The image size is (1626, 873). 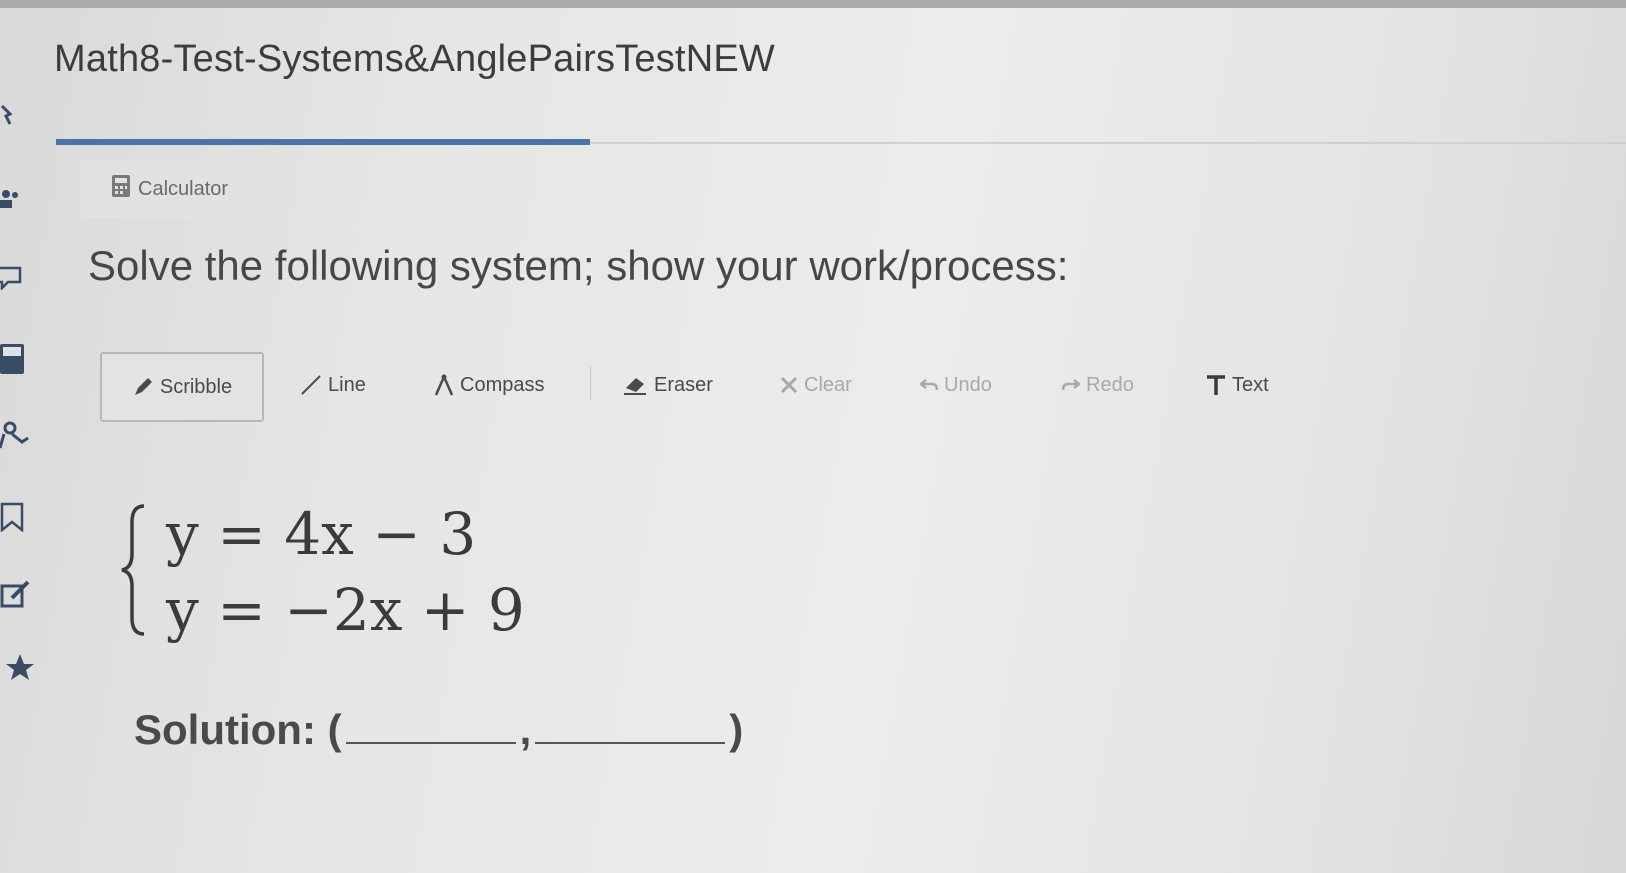 What do you see at coordinates (929, 385) in the screenshot?
I see `undo-icon` at bounding box center [929, 385].